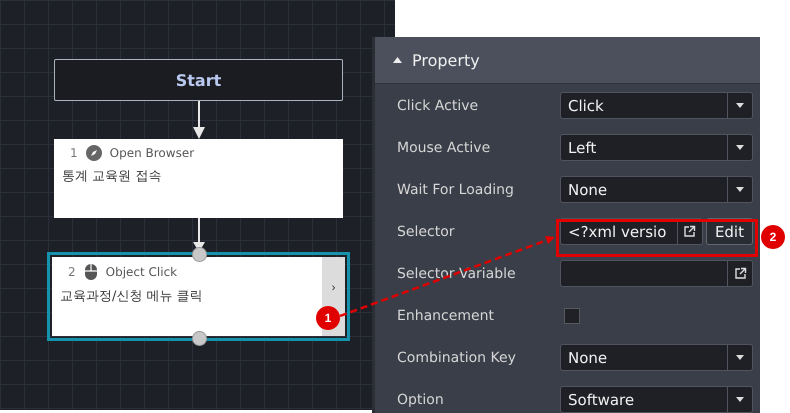  Describe the element at coordinates (397, 60) in the screenshot. I see `collapse-caret-icon` at that location.